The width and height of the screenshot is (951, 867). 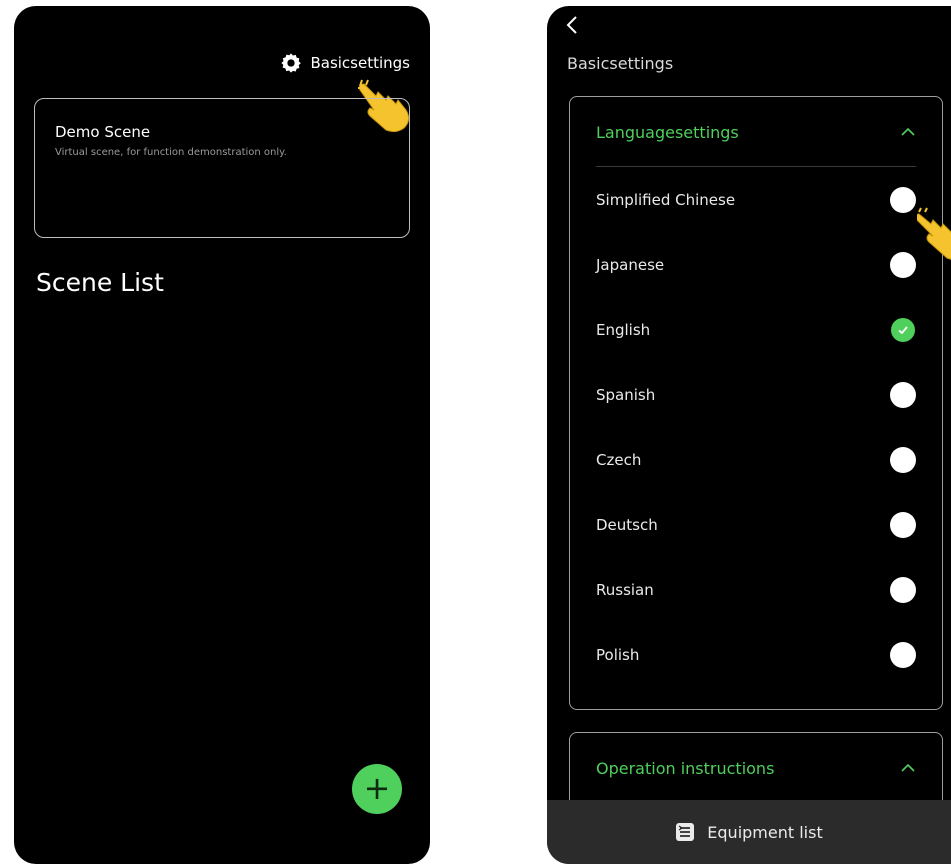 What do you see at coordinates (934, 233) in the screenshot?
I see `pointing-hand-icon` at bounding box center [934, 233].